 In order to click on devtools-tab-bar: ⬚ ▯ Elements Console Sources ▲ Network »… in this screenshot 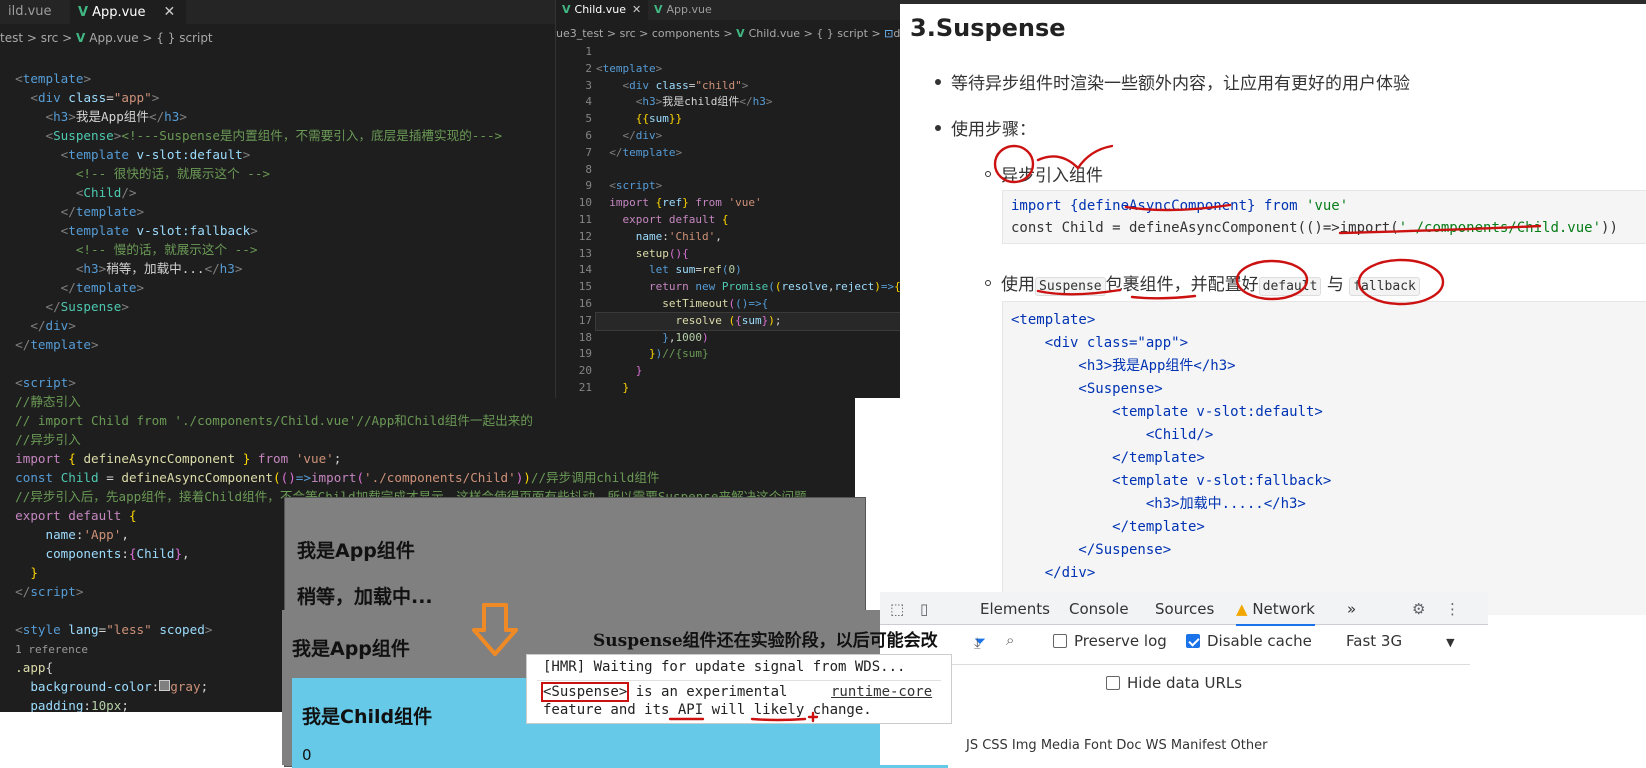, I will do `click(1184, 609)`.